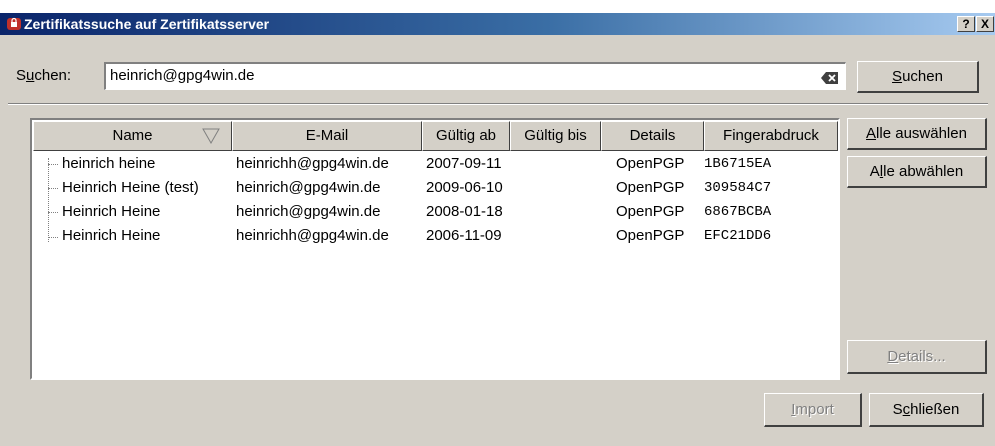 This screenshot has height=446, width=995. What do you see at coordinates (897, 76) in the screenshot?
I see `search-button-mnemonic: S` at bounding box center [897, 76].